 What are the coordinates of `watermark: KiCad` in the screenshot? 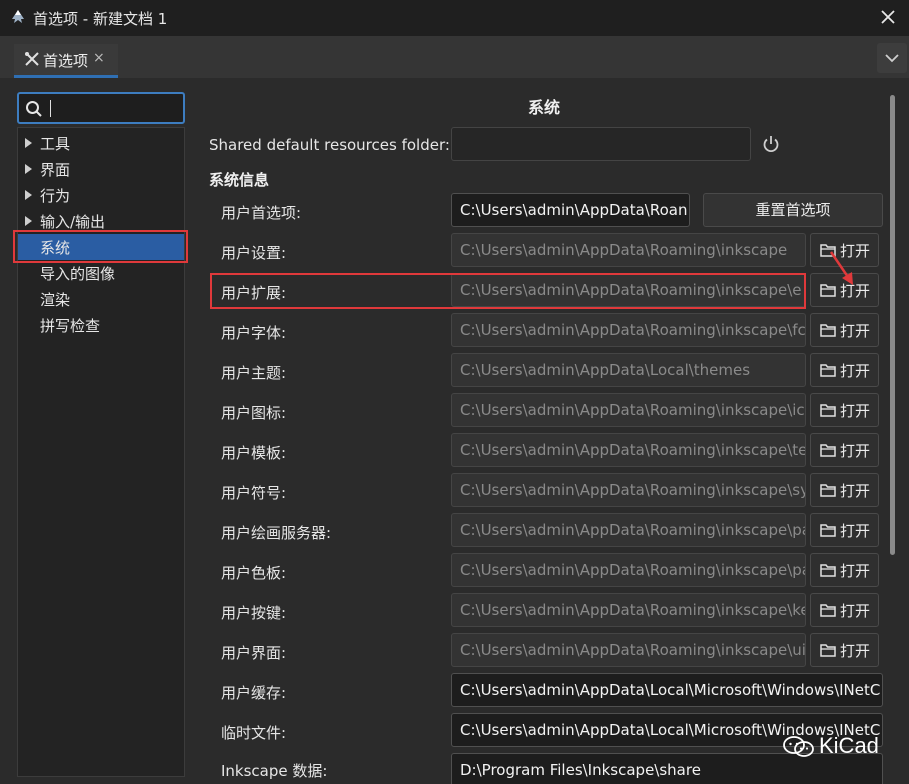 It's located at (833, 747).